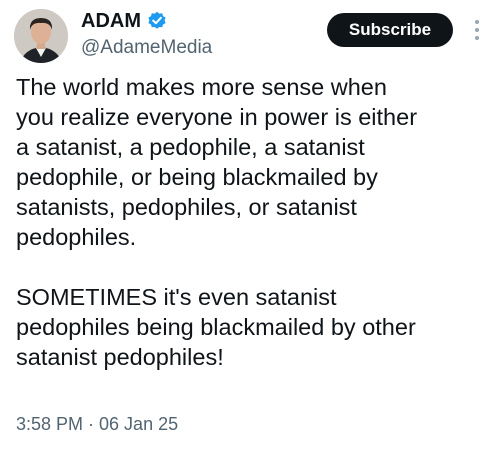  What do you see at coordinates (76, 237) in the screenshot?
I see `tweet-line: pedophiles.` at bounding box center [76, 237].